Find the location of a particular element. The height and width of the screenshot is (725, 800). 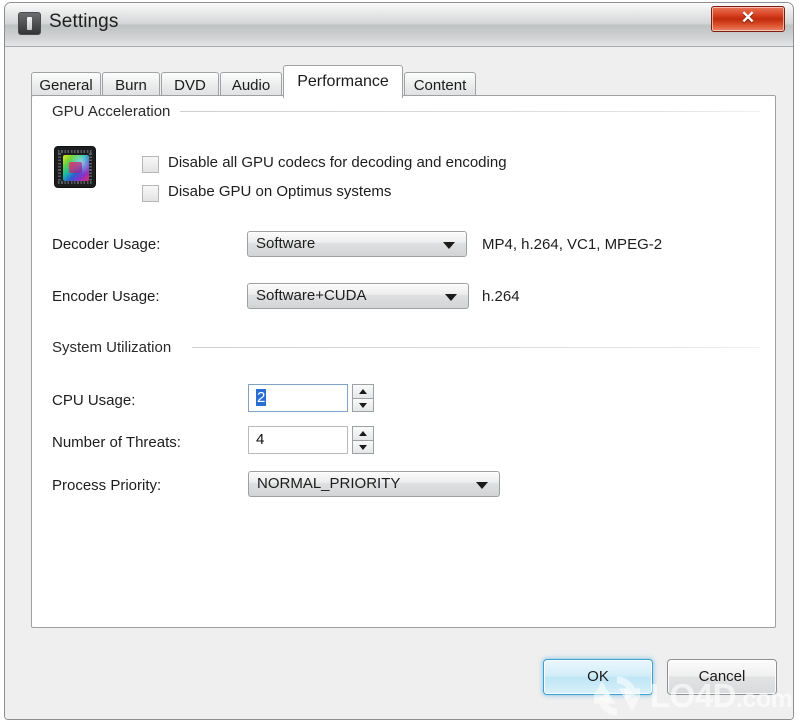

gpu-chip-die is located at coordinates (76, 168).